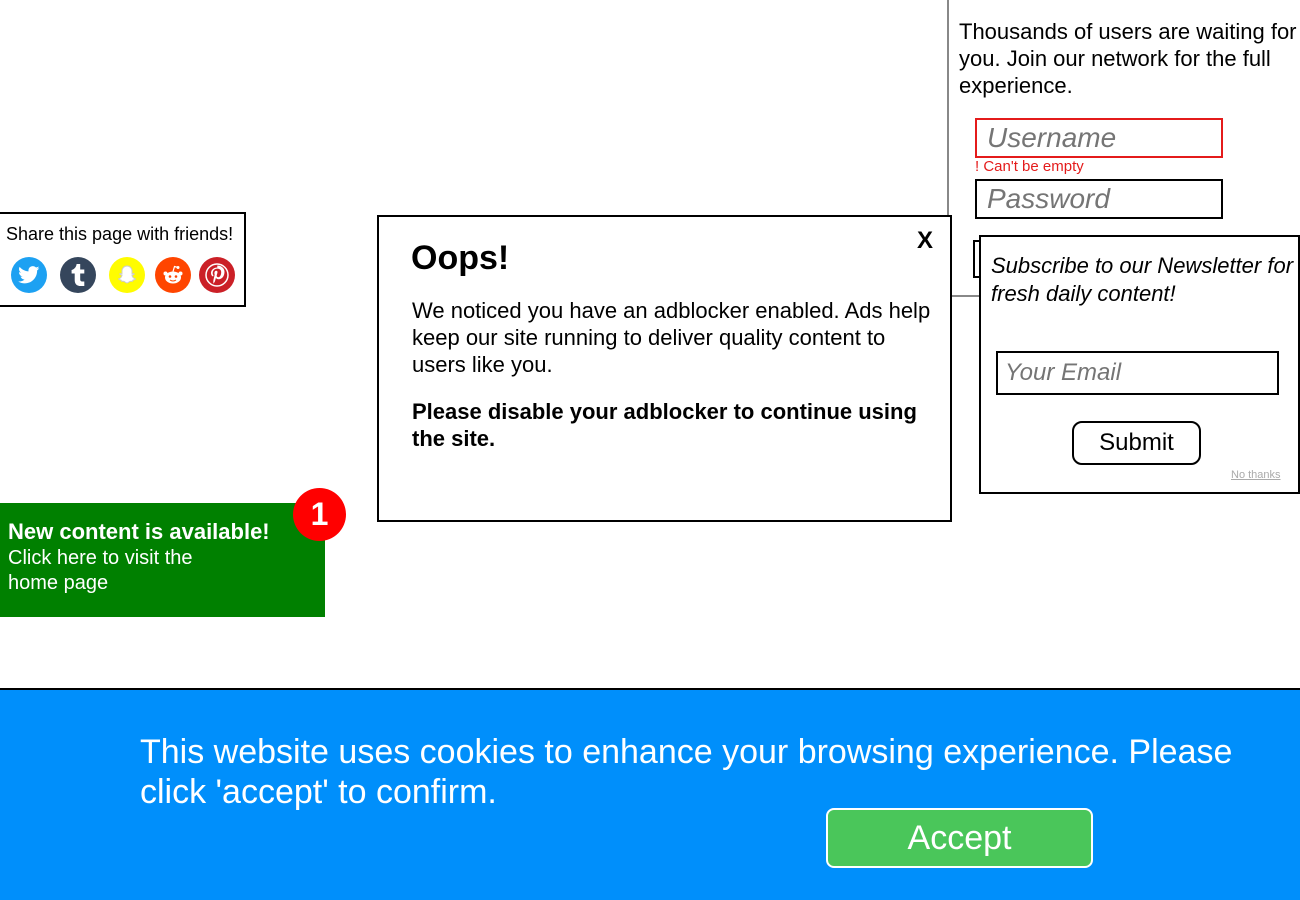  What do you see at coordinates (319, 514) in the screenshot?
I see `notification-count-badge: 1` at bounding box center [319, 514].